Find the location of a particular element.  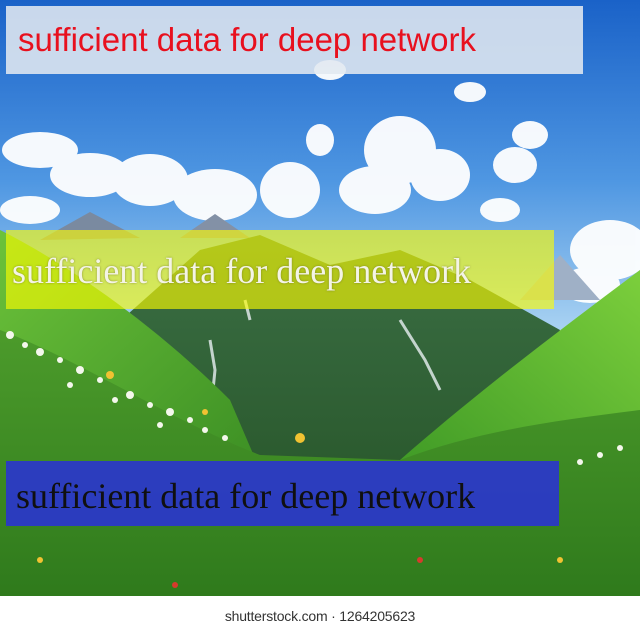

watermark-bar: shutterstock.com · 1264205623 is located at coordinates (320, 618).